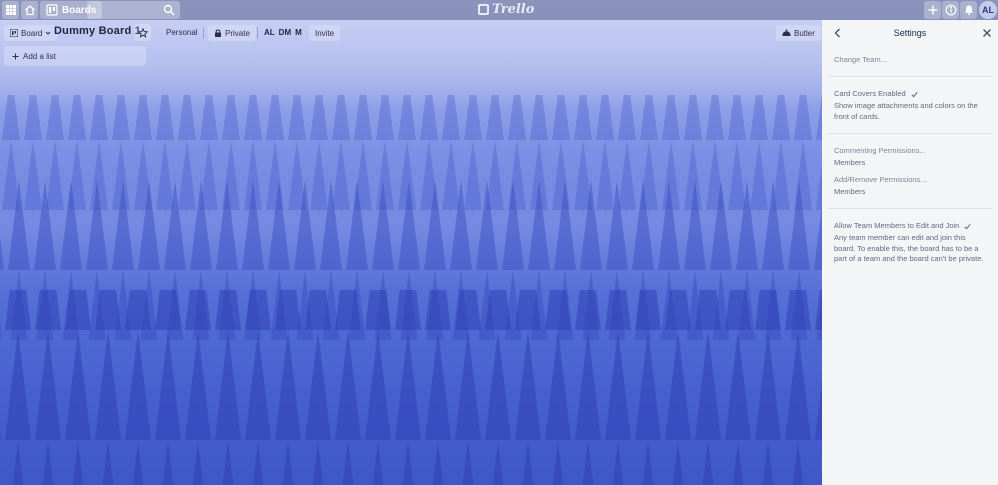  I want to click on member-avatar: DM, so click(285, 32).